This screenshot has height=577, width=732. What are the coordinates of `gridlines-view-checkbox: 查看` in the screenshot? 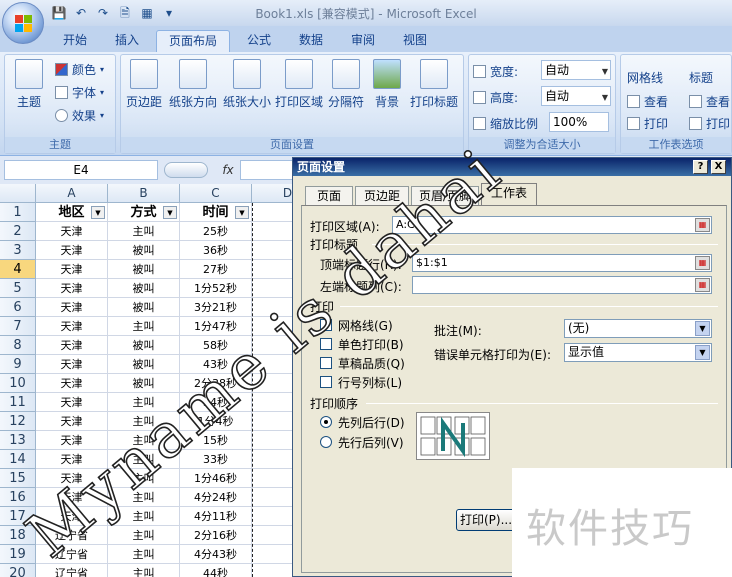 It's located at (647, 101).